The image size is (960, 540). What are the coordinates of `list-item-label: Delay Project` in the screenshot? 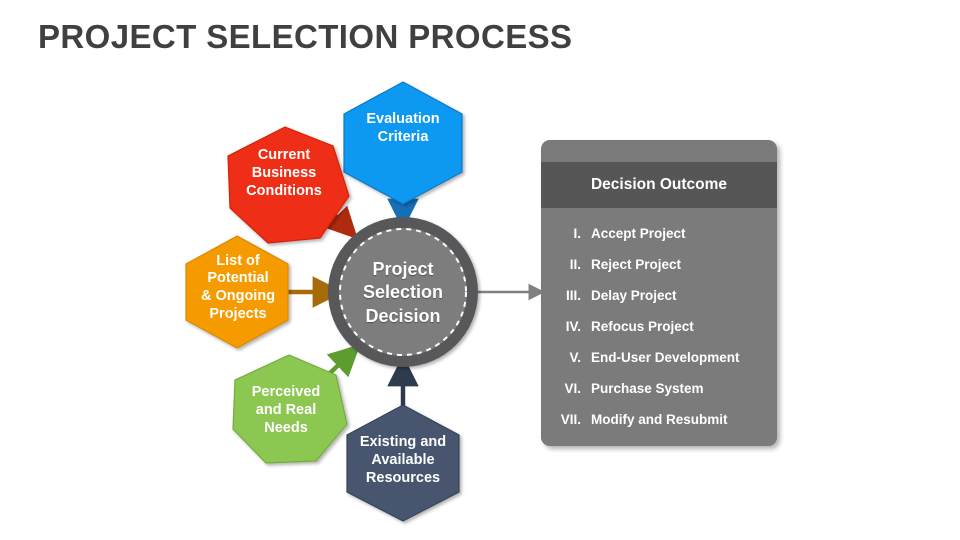 It's located at (634, 295).